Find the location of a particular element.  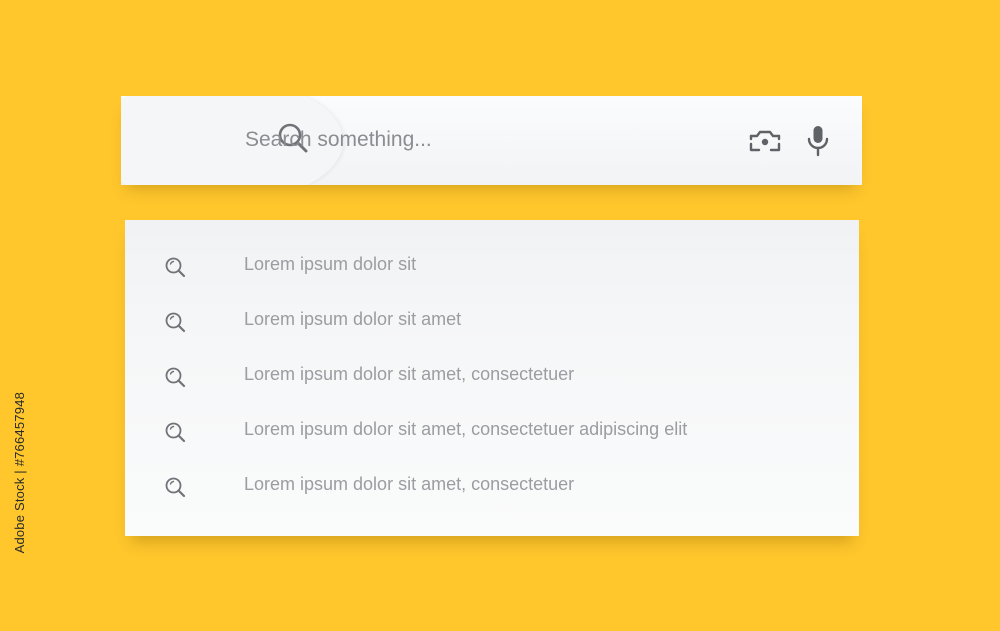

camera-button is located at coordinates (765, 141).